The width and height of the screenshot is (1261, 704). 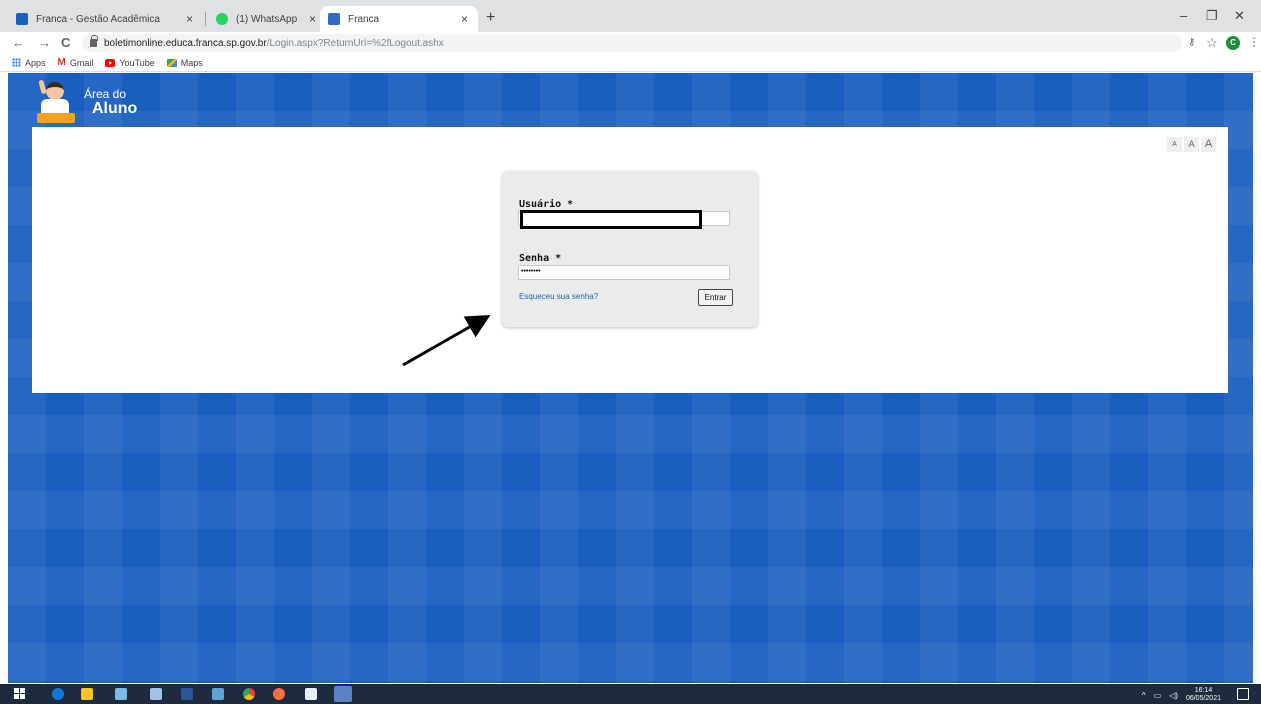 I want to click on bookmark-youtube: YouTube, so click(x=130, y=62).